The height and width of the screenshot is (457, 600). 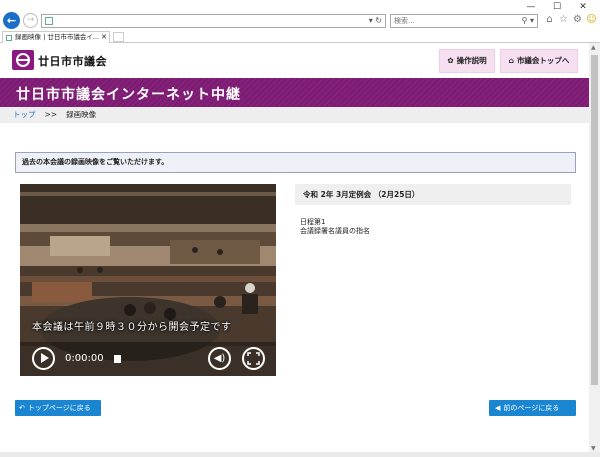 What do you see at coordinates (81, 114) in the screenshot?
I see `breadcrumb-current: 録画映像` at bounding box center [81, 114].